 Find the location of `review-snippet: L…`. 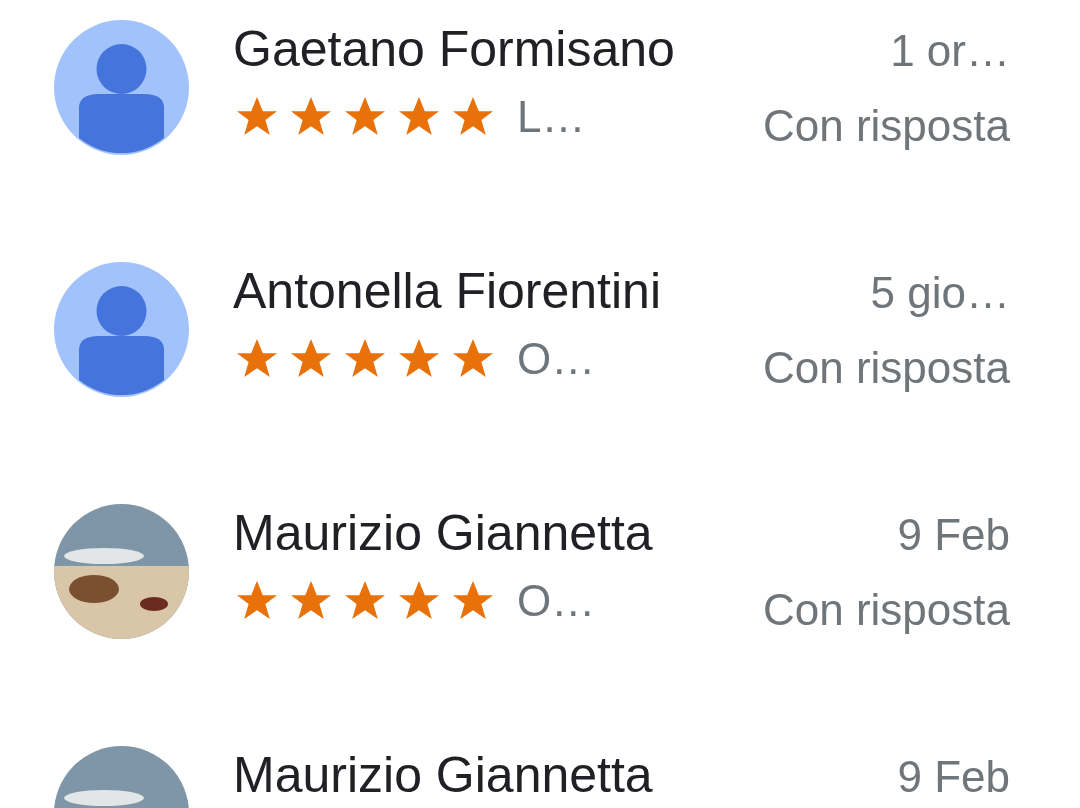

review-snippet: L… is located at coordinates (551, 117).